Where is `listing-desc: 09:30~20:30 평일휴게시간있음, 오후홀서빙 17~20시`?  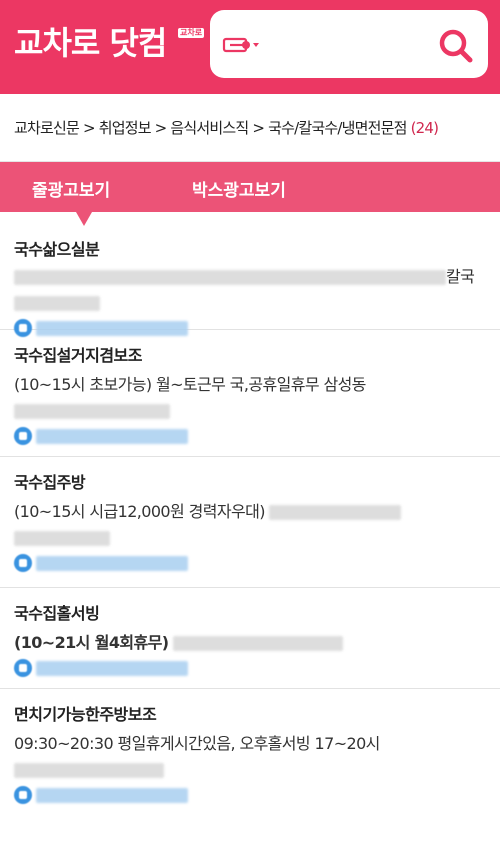
listing-desc: 09:30~20:30 평일휴게시간있음, 오후홀서빙 17~20시 is located at coordinates (197, 743).